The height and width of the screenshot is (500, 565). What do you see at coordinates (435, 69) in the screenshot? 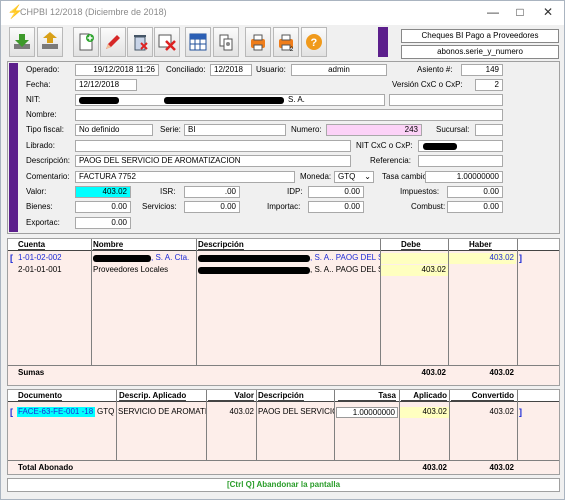
I see `asiento-label: Asiento #:` at bounding box center [435, 69].